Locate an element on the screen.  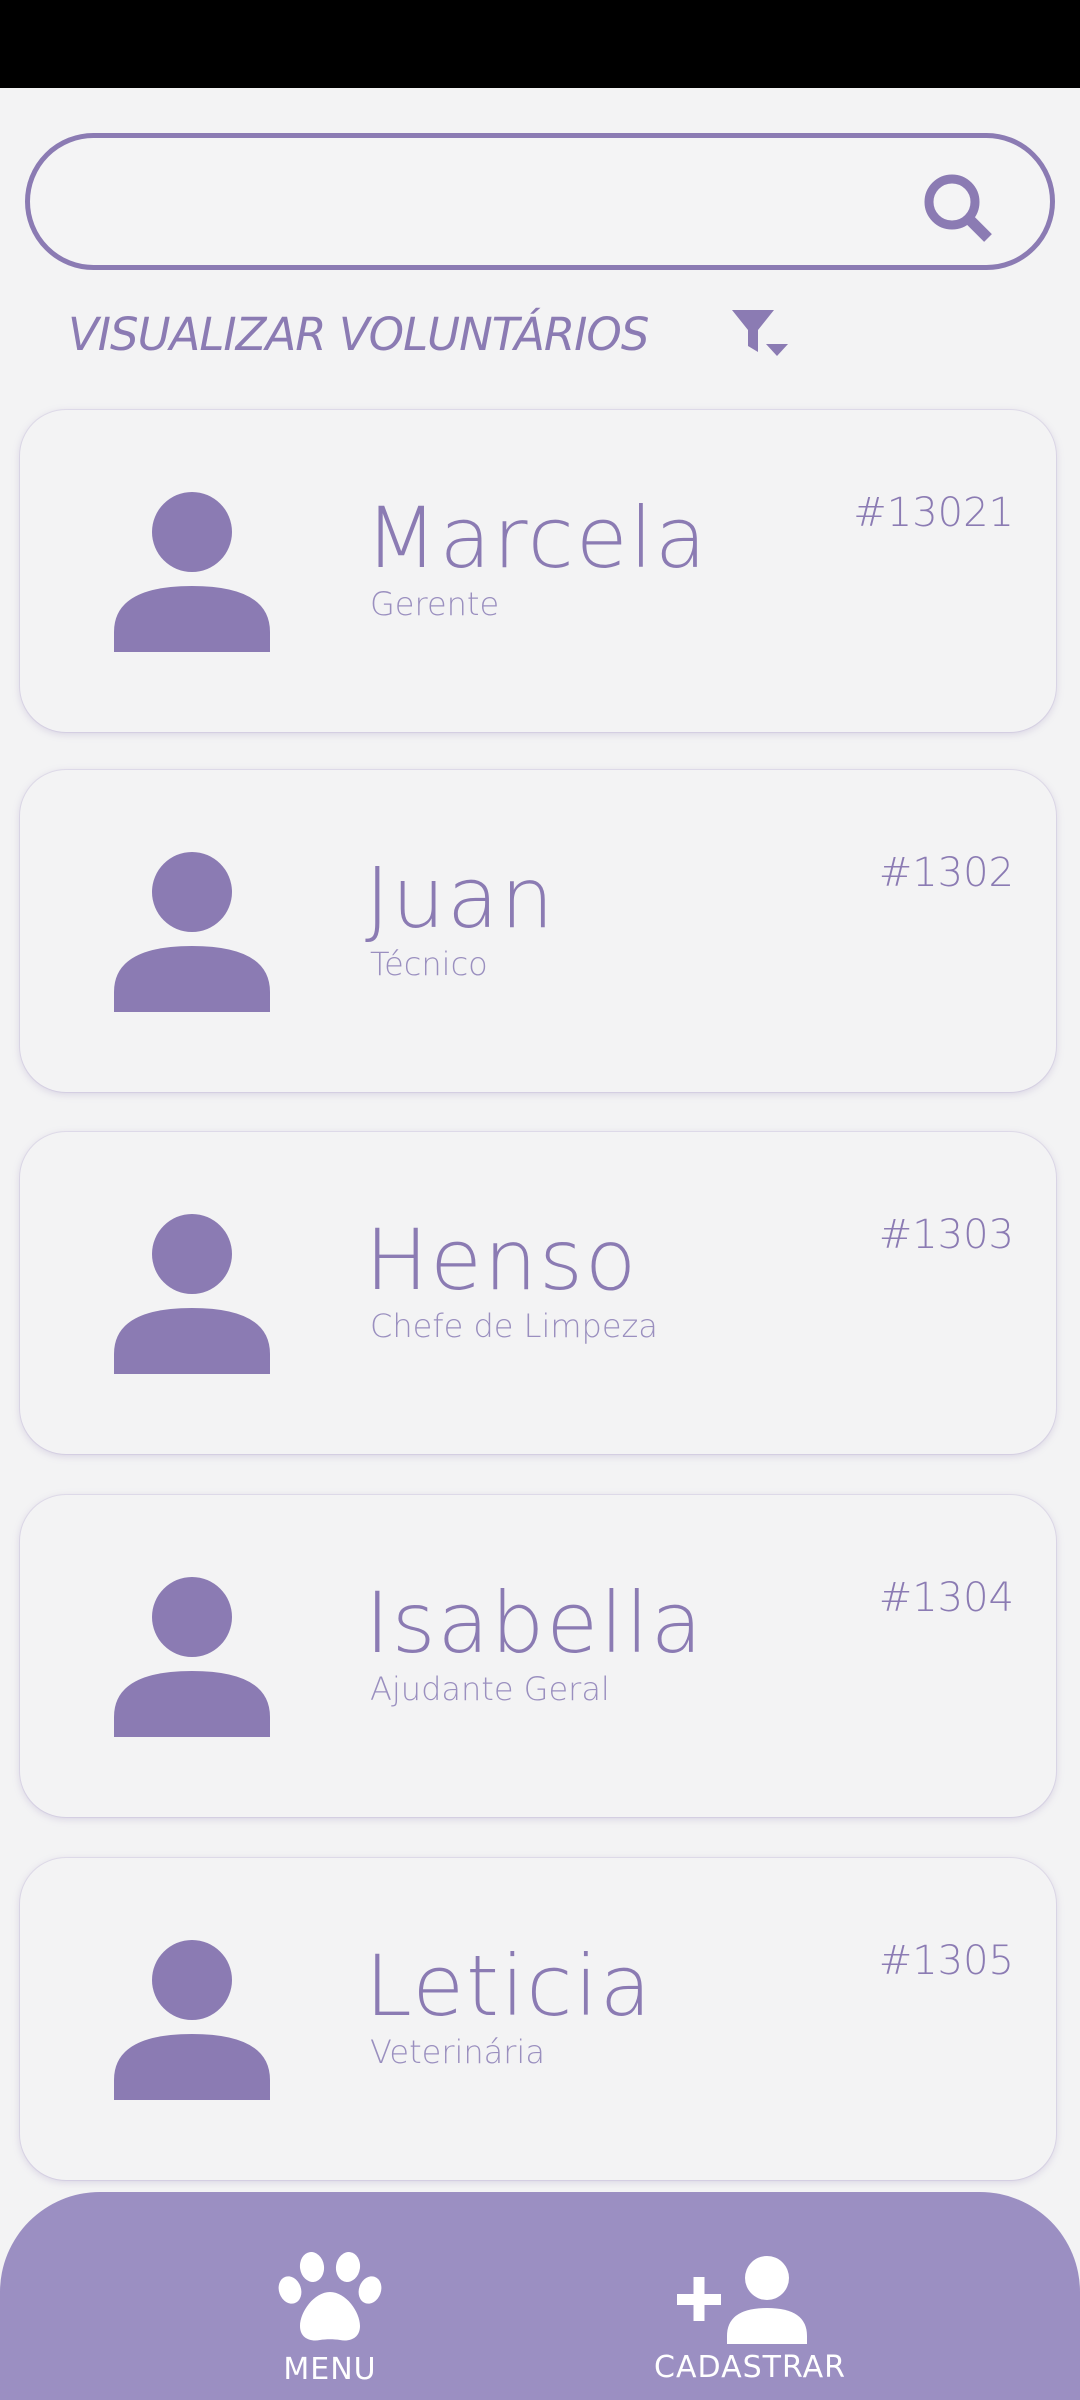
bottom-nav: MENU CADASTRAR is located at coordinates (540, 2296).